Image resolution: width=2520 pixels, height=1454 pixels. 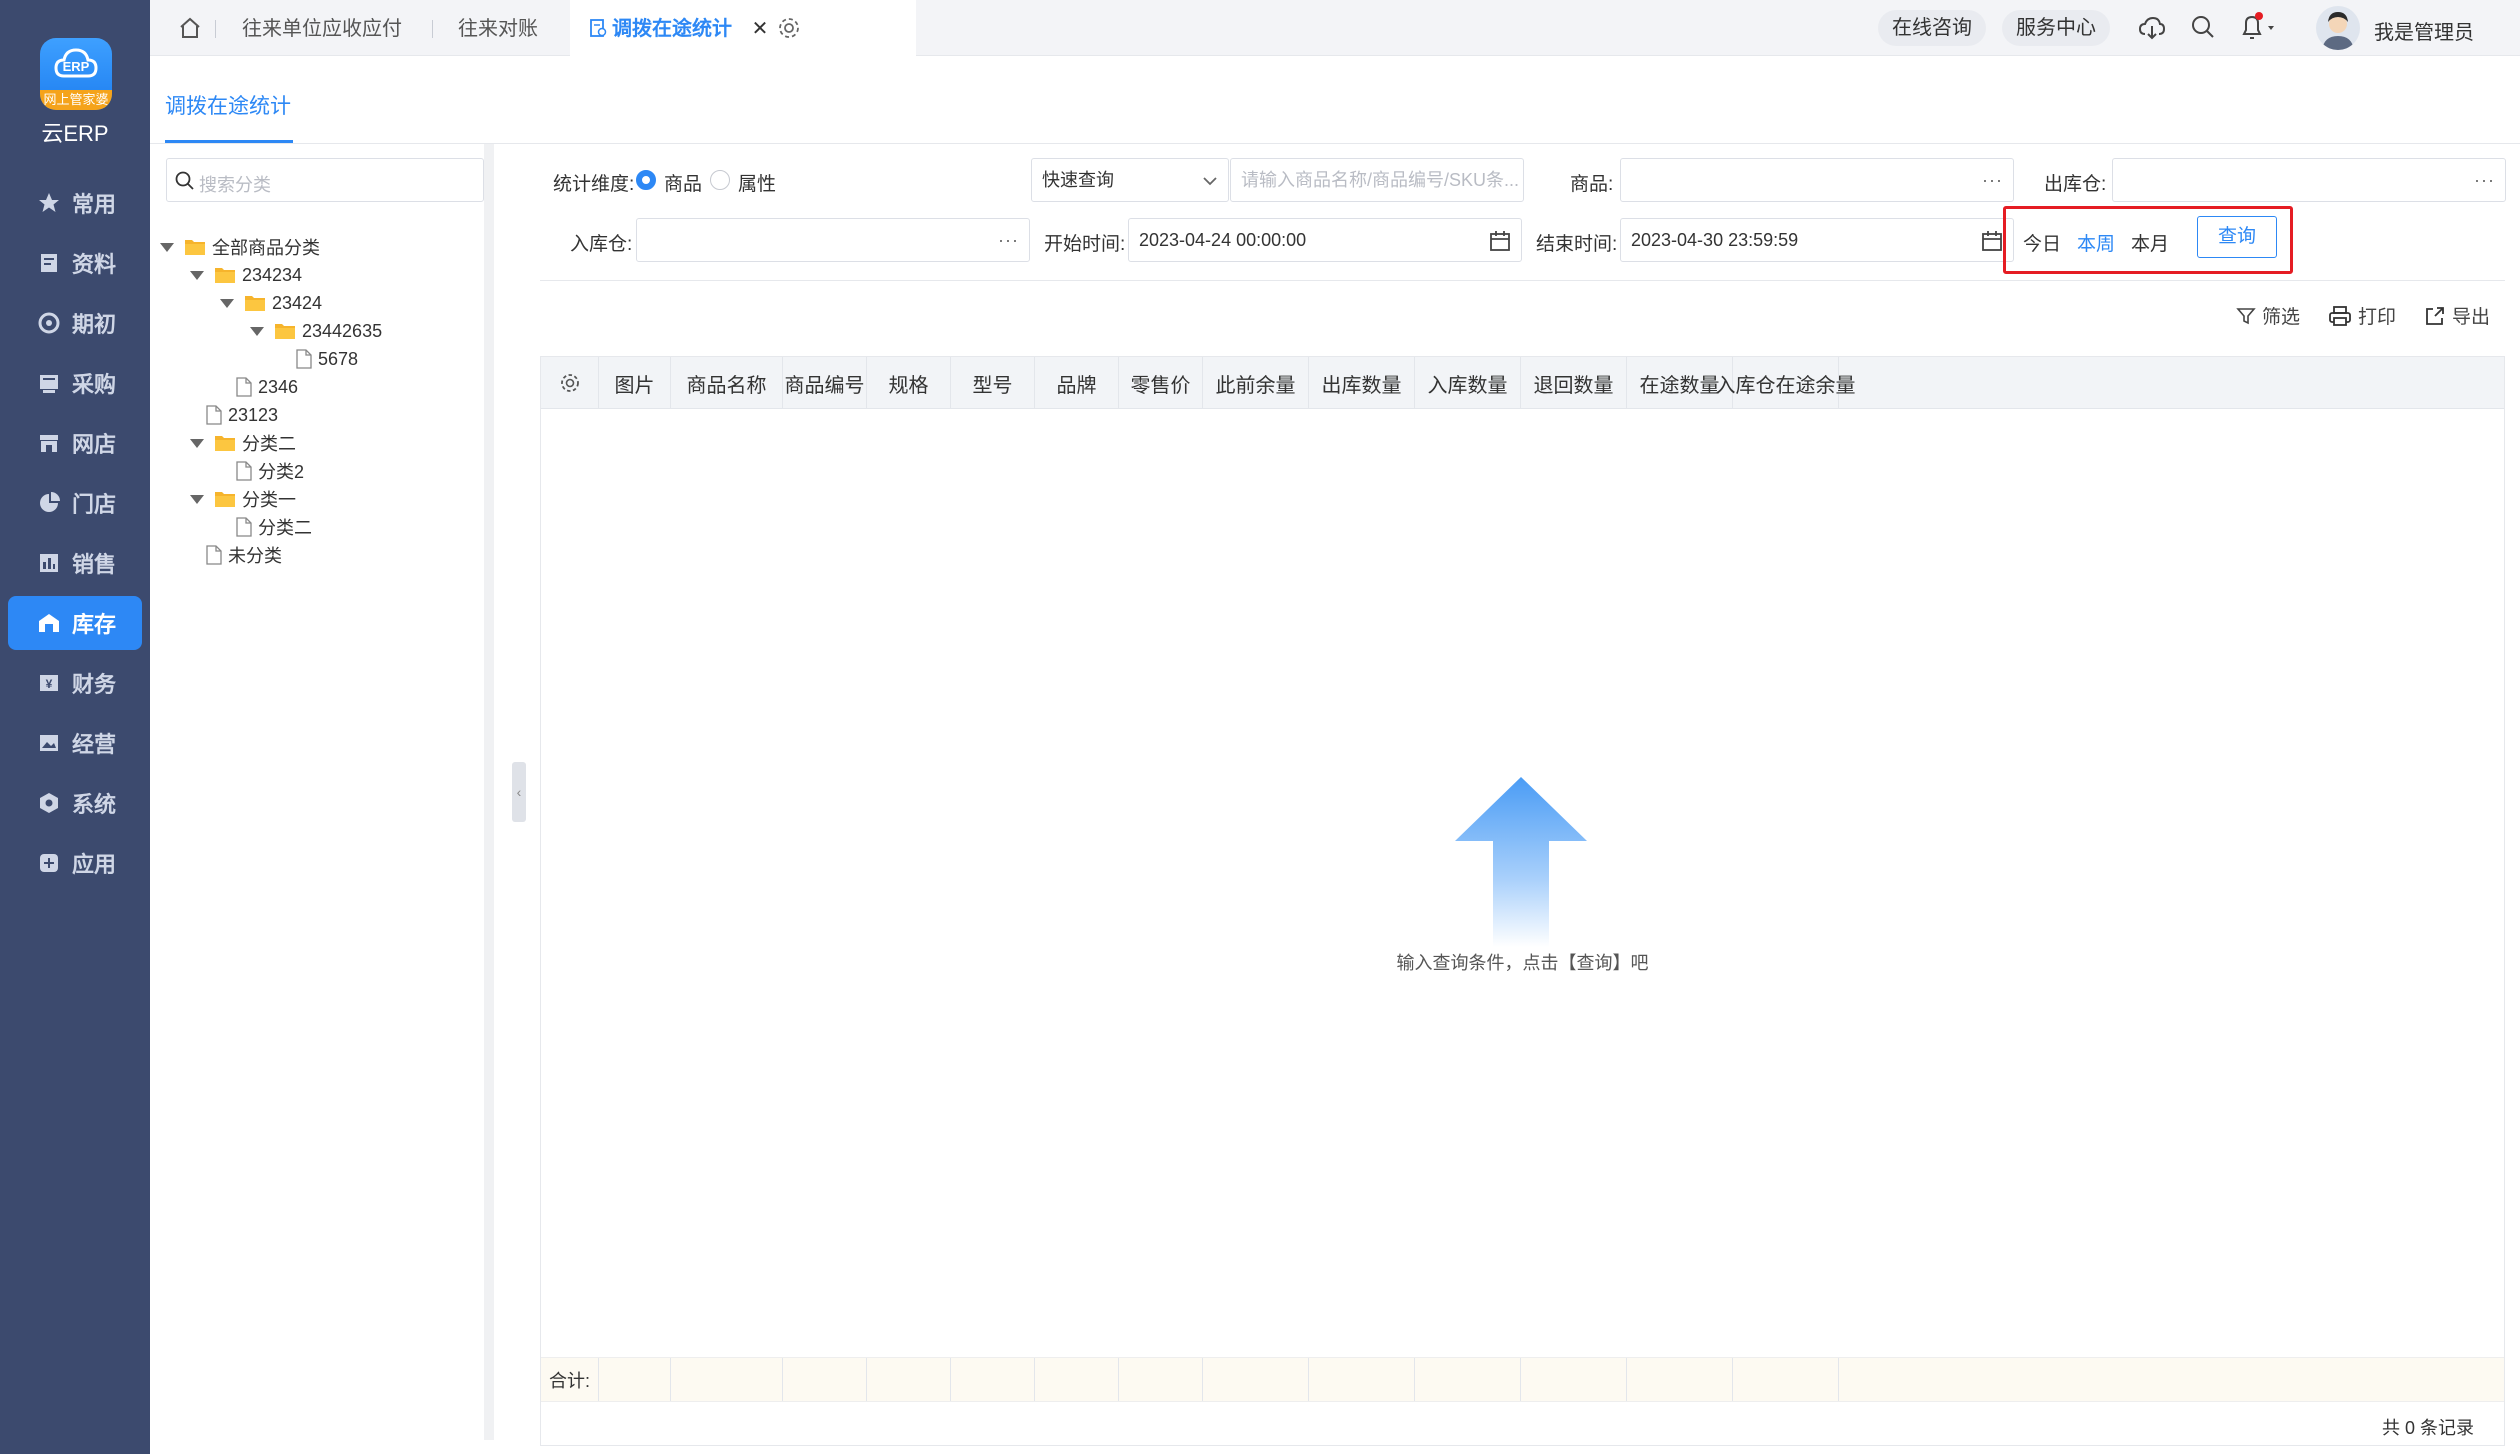 I want to click on tree-scrollbar, so click(x=489, y=792).